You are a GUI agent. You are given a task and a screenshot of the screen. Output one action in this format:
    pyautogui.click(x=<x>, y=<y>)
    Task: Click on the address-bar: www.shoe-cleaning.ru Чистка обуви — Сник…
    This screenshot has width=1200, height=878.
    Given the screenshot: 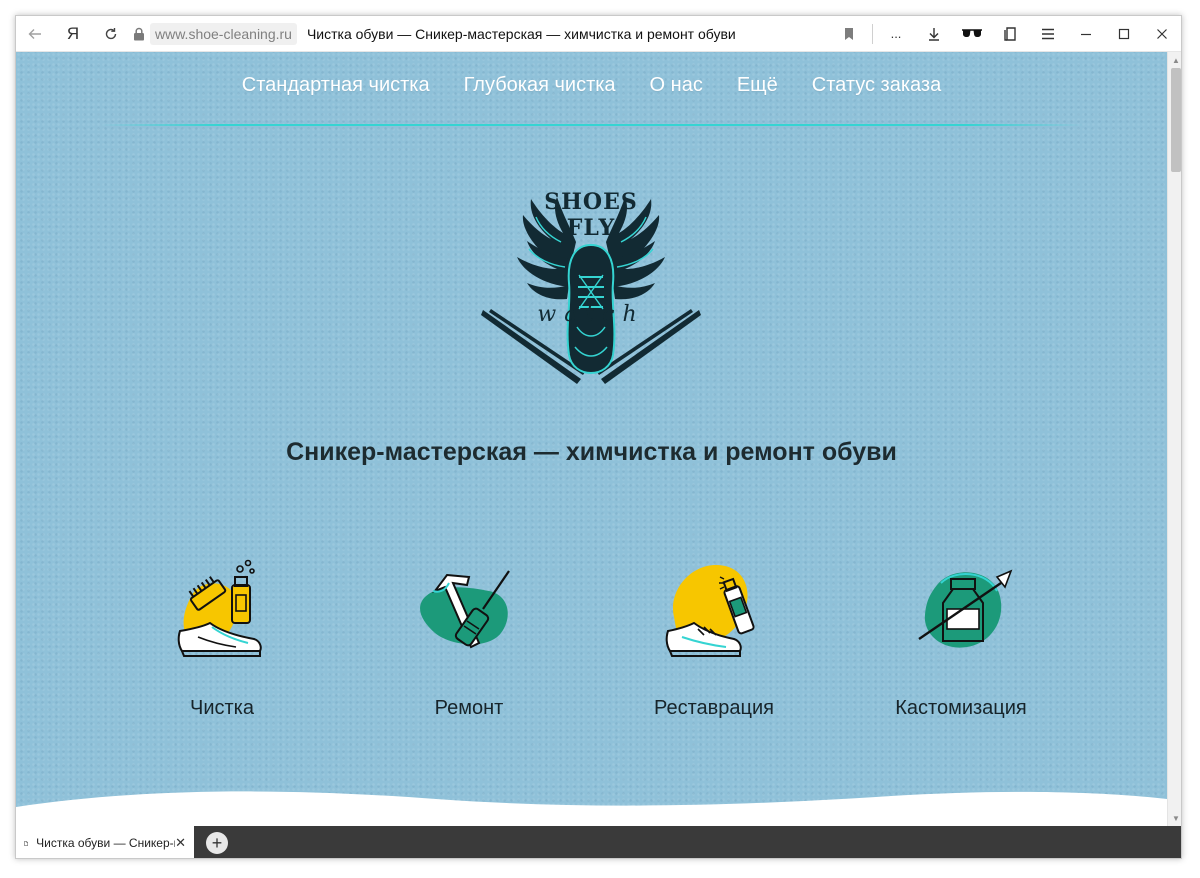 What is the action you would take?
    pyautogui.click(x=480, y=34)
    